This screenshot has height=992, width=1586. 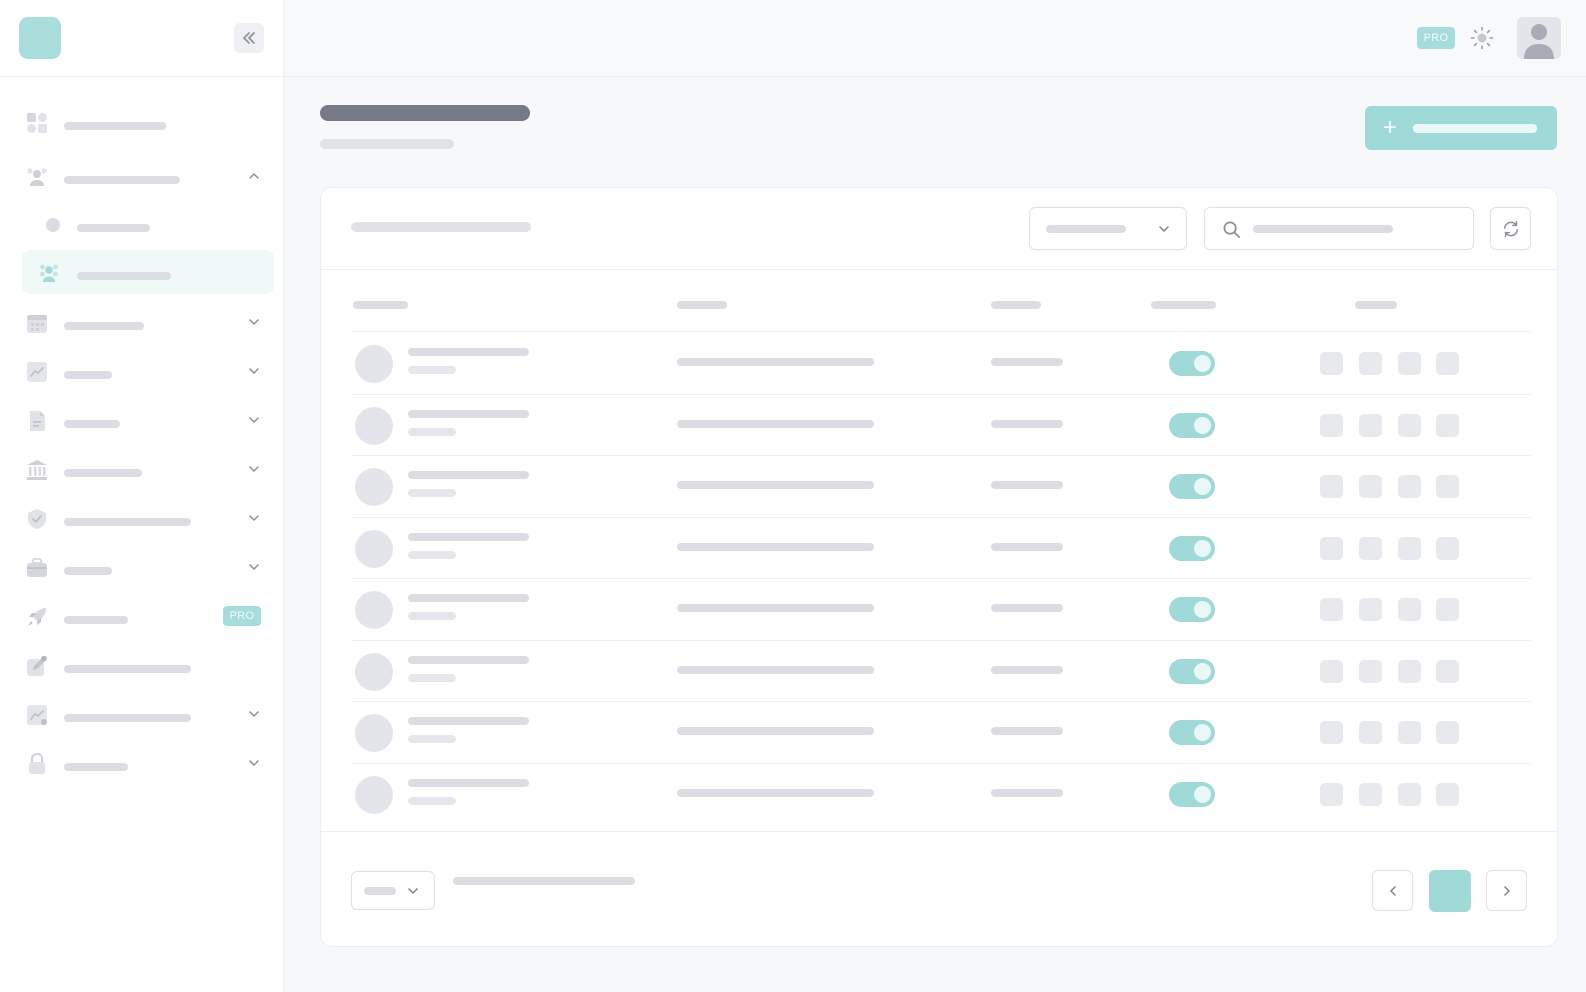 What do you see at coordinates (148, 224) in the screenshot?
I see `sidebar-subitem-users-list` at bounding box center [148, 224].